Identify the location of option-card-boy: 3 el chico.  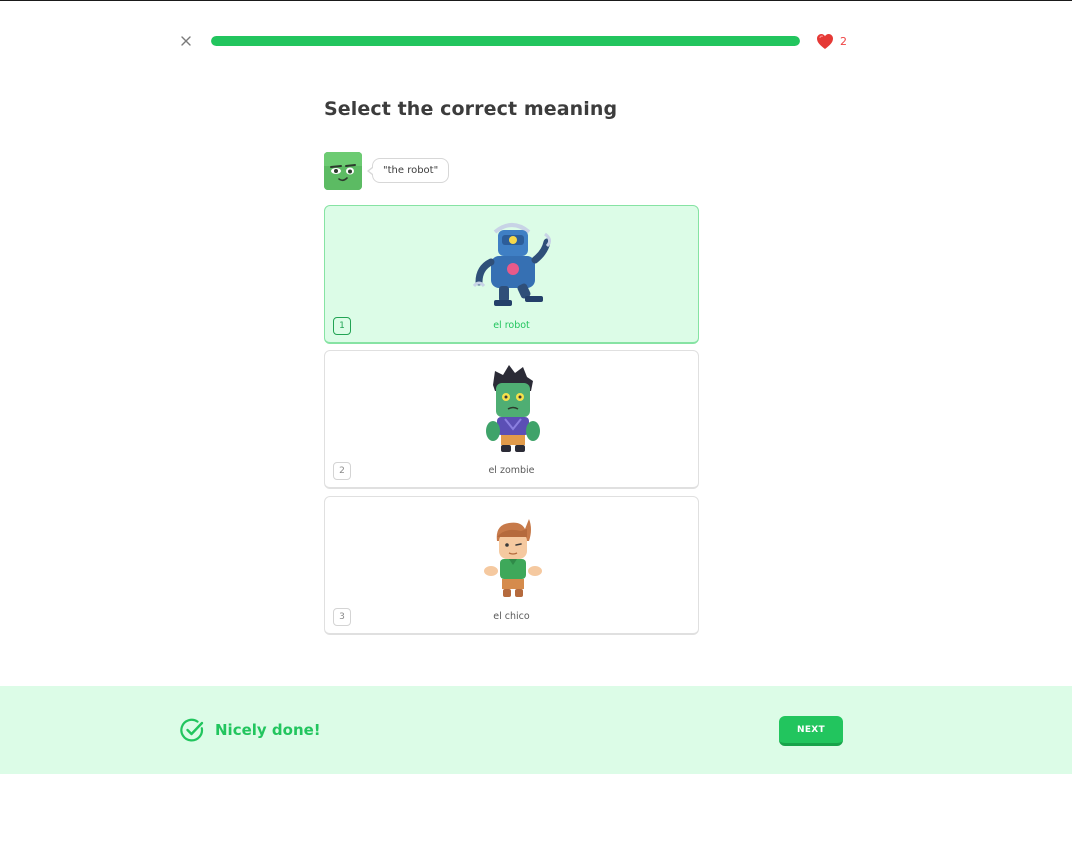
(511, 565).